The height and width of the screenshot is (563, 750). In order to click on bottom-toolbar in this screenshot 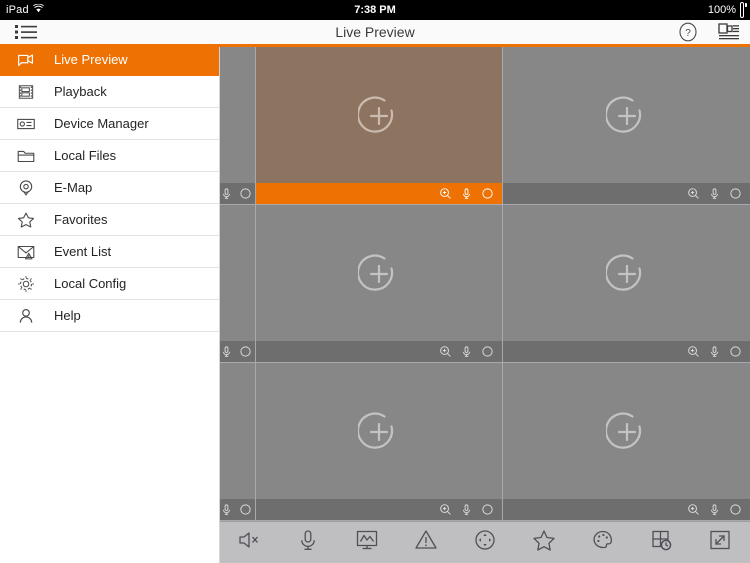, I will do `click(485, 542)`.